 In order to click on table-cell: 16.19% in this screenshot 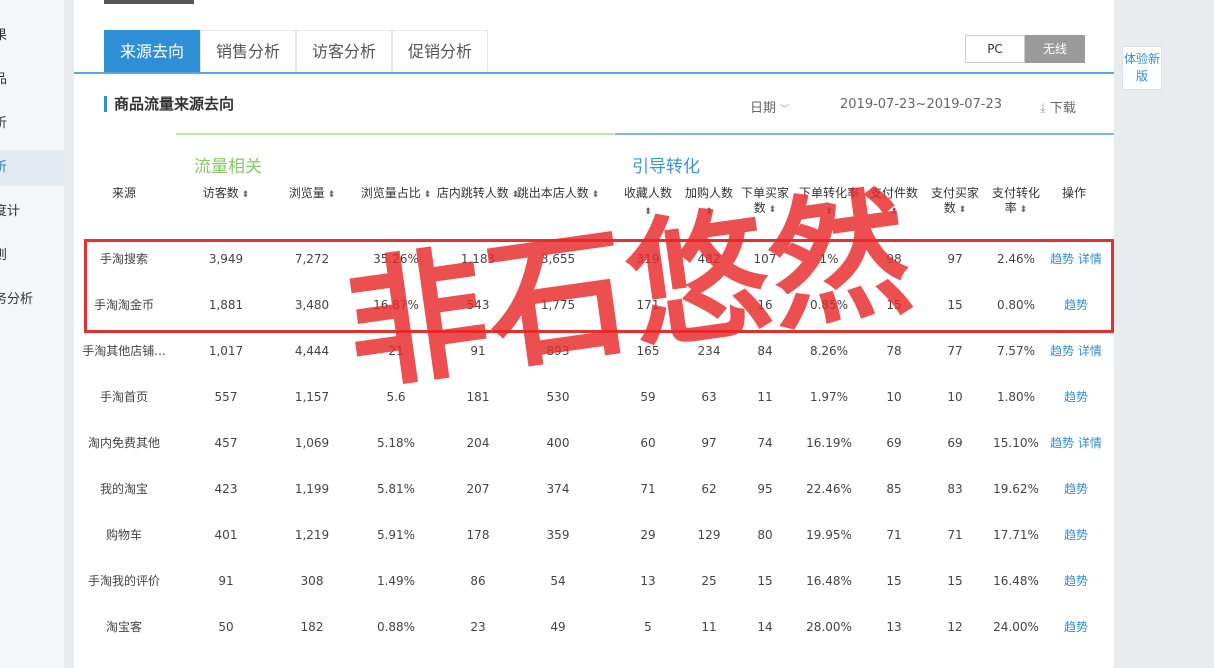, I will do `click(829, 443)`.